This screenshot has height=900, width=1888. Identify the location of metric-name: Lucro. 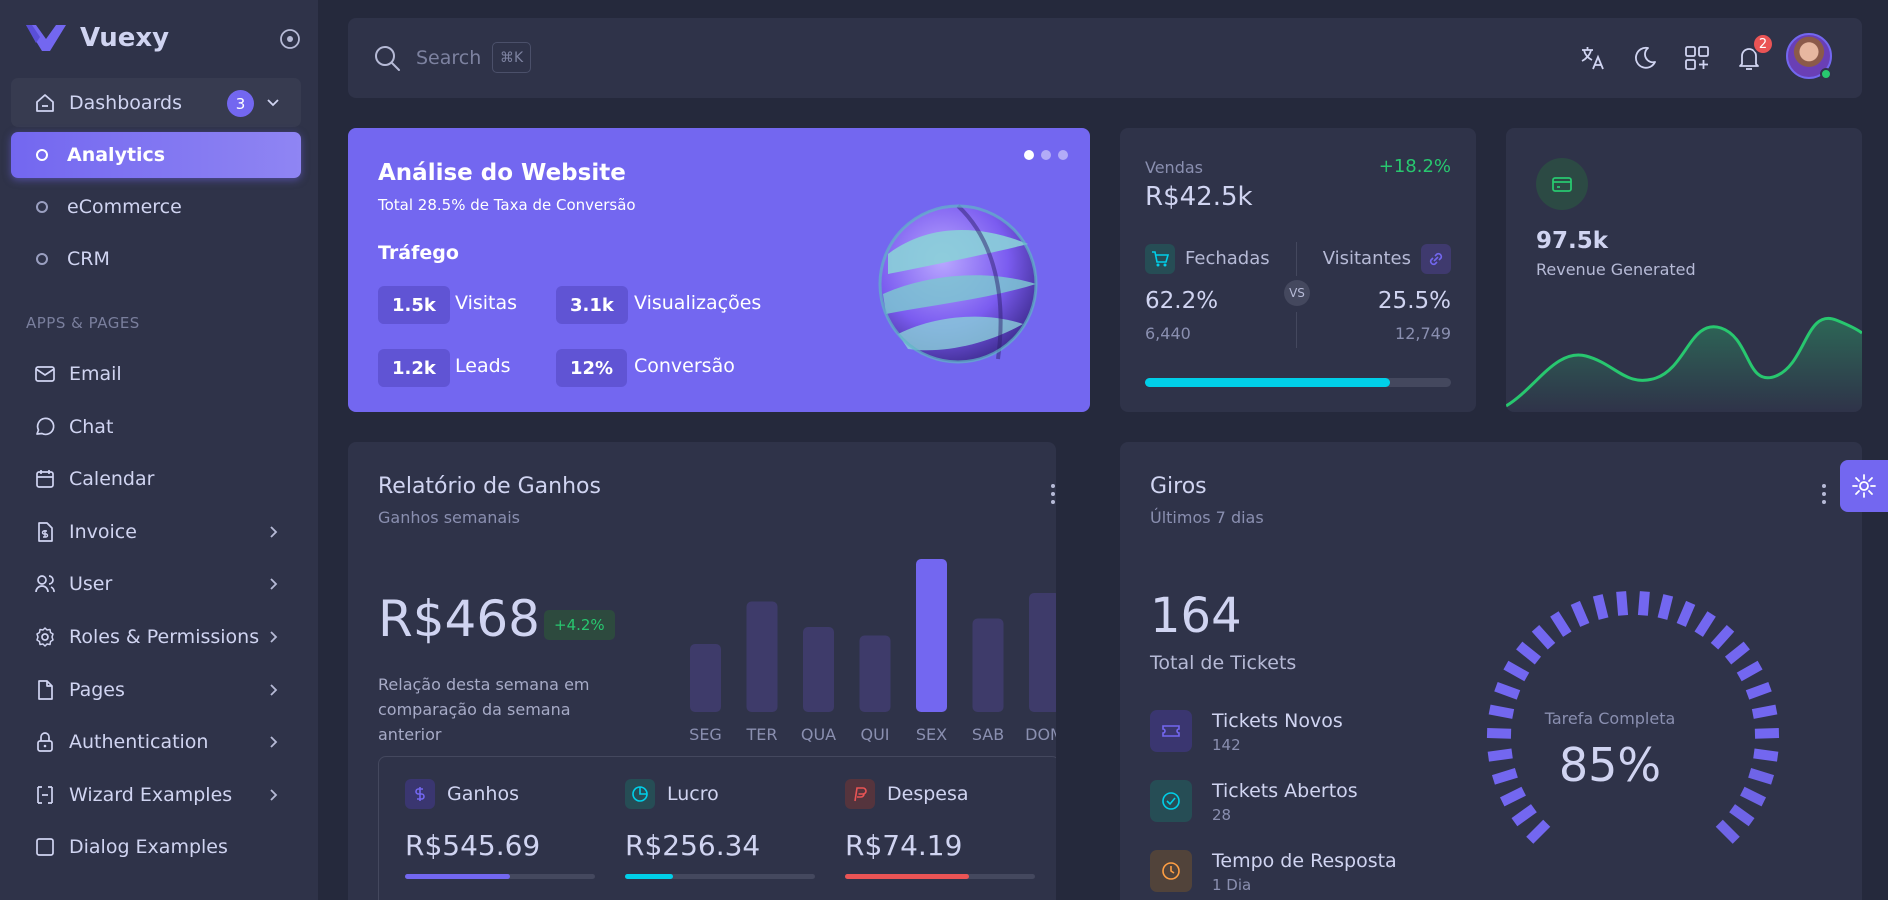
(693, 794).